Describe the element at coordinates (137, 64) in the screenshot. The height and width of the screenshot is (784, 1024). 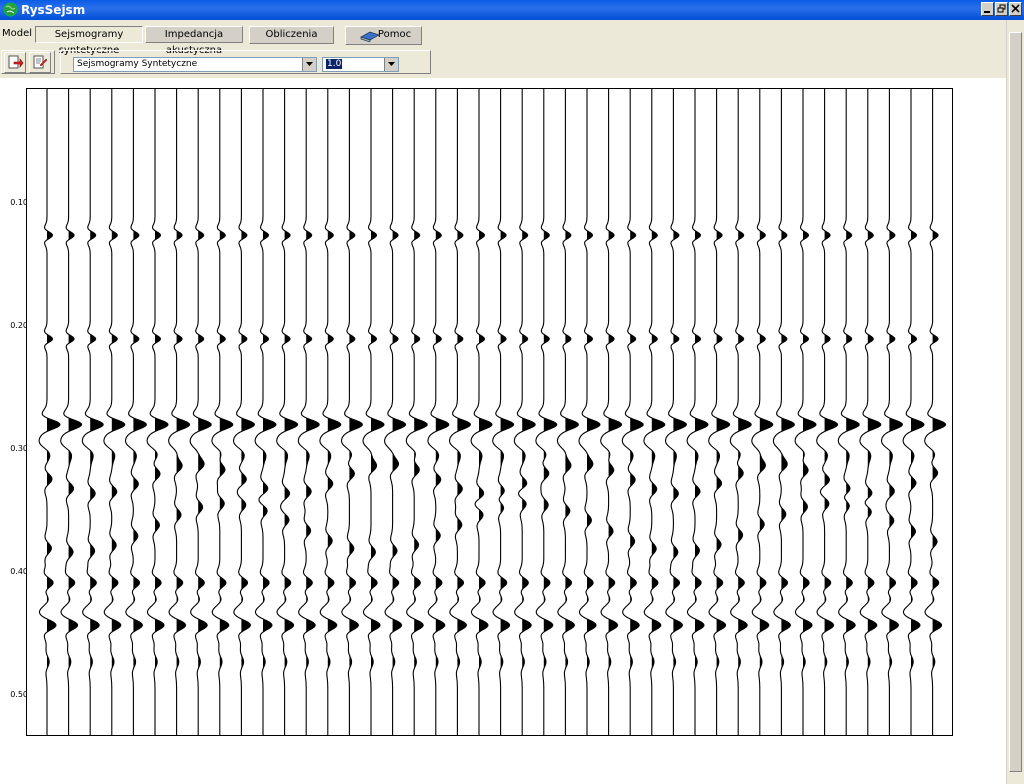
I see `view-select-value: Sejsmogramy Syntetyczne` at that location.